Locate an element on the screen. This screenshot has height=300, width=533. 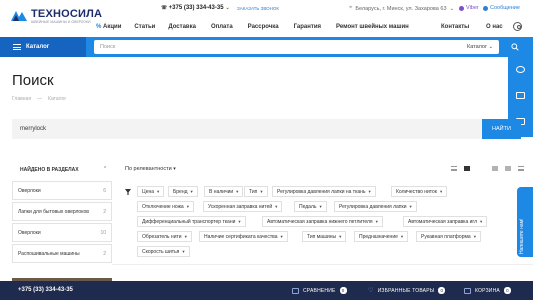
breadcrumb: Главная — Каталог is located at coordinates (39, 99).